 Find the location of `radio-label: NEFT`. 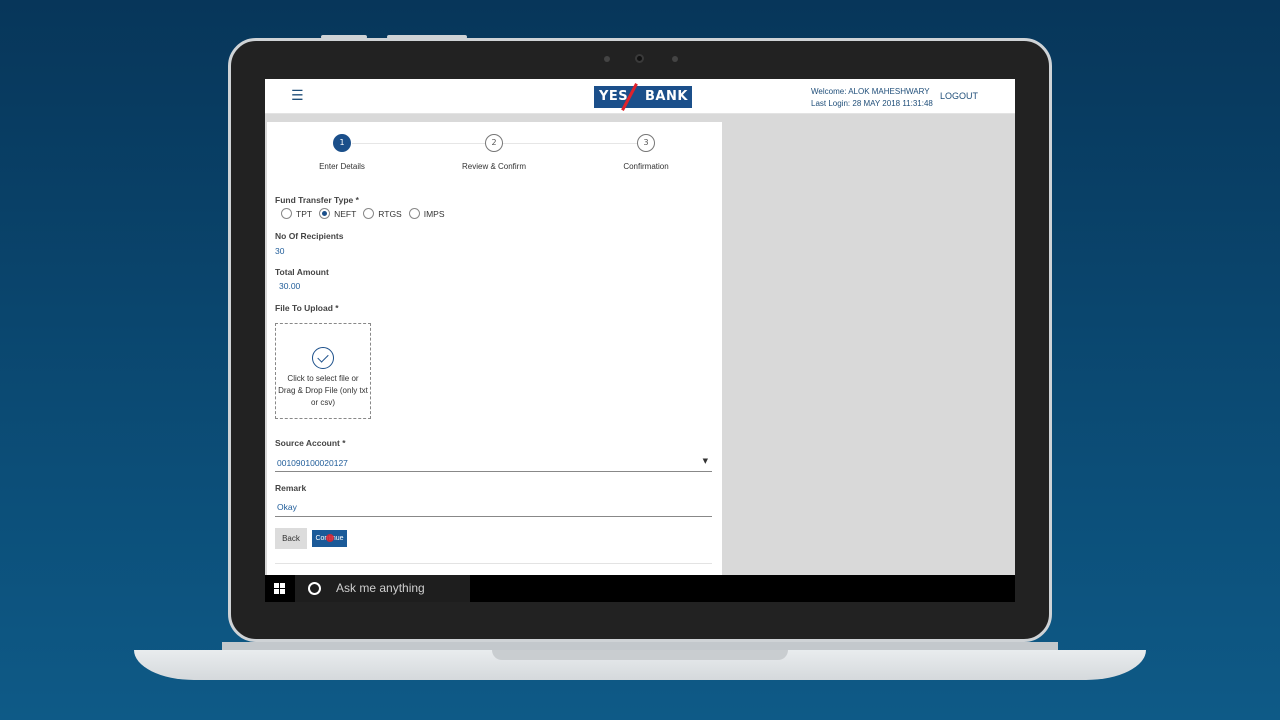

radio-label: NEFT is located at coordinates (345, 213).